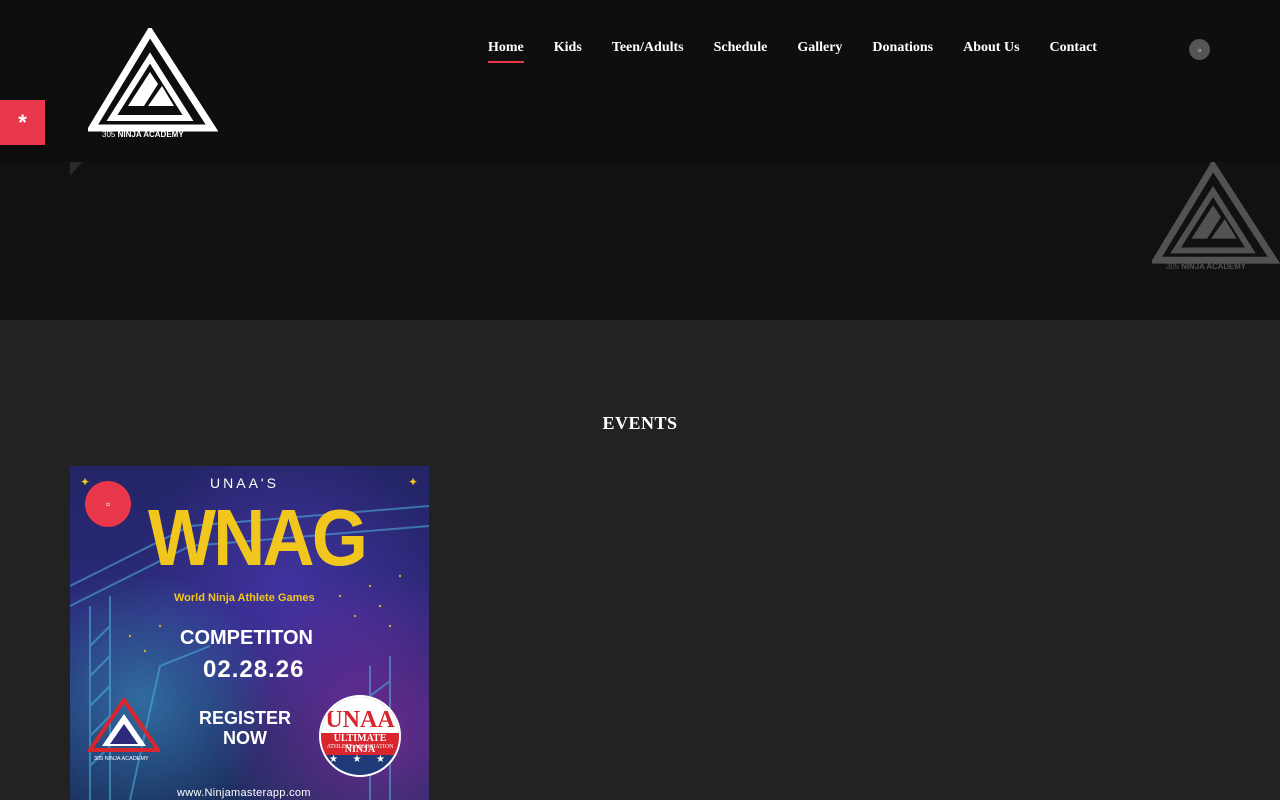  I want to click on accessibility-button: *, so click(22, 122).